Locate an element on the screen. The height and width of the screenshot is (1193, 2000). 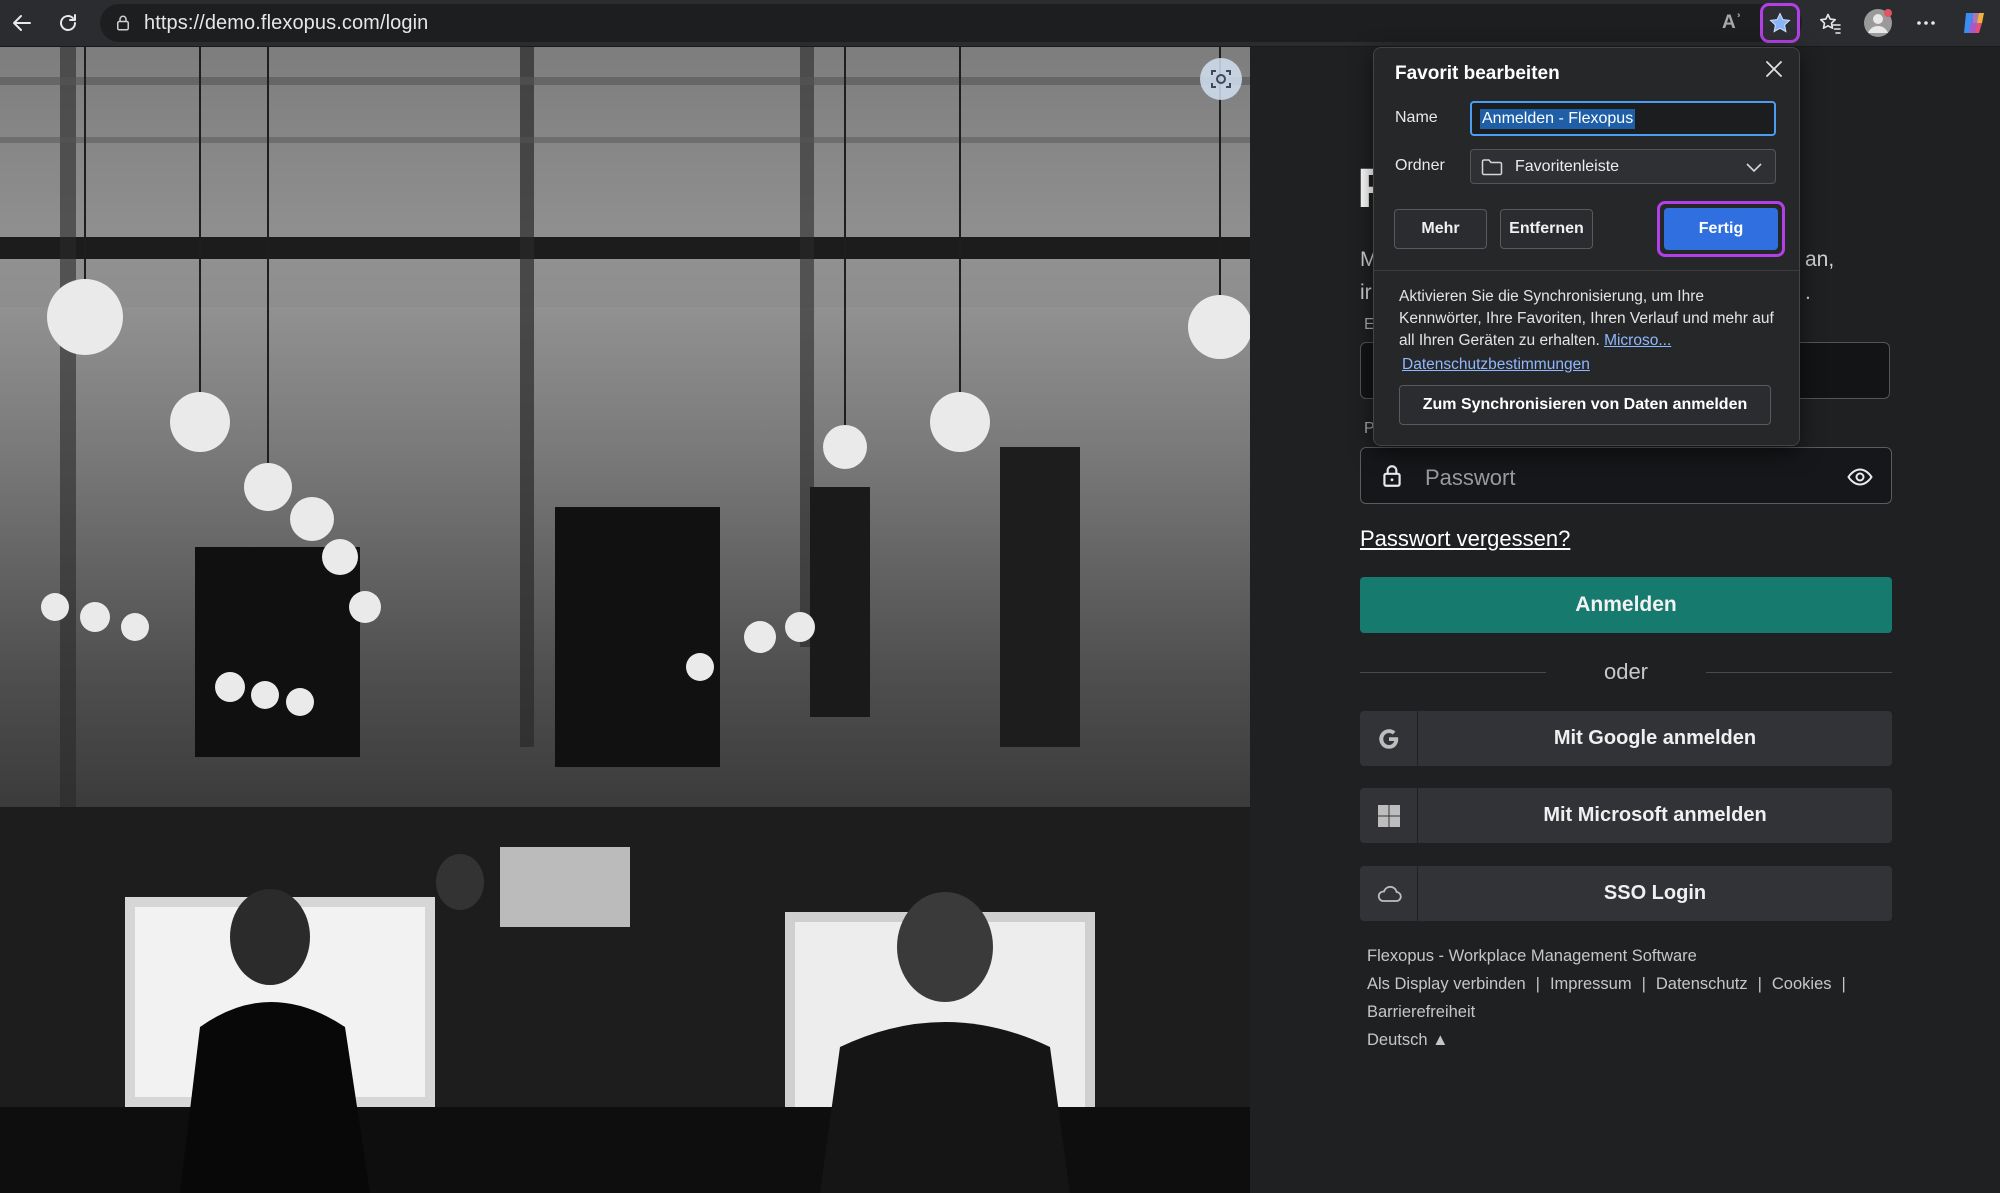
divider-text: oder is located at coordinates (1626, 671).